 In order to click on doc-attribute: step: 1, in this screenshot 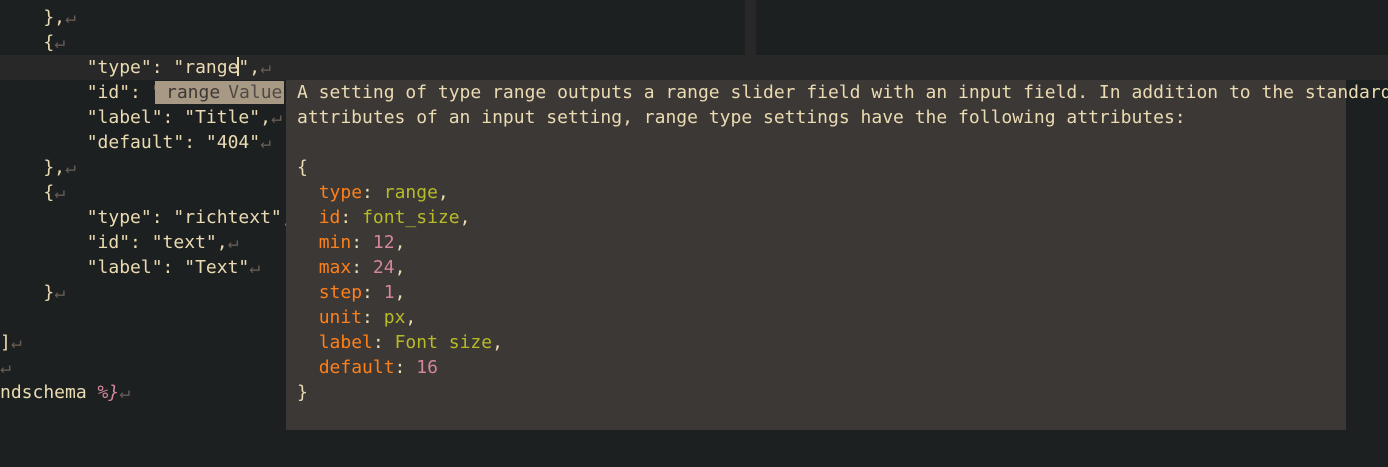, I will do `click(362, 292)`.